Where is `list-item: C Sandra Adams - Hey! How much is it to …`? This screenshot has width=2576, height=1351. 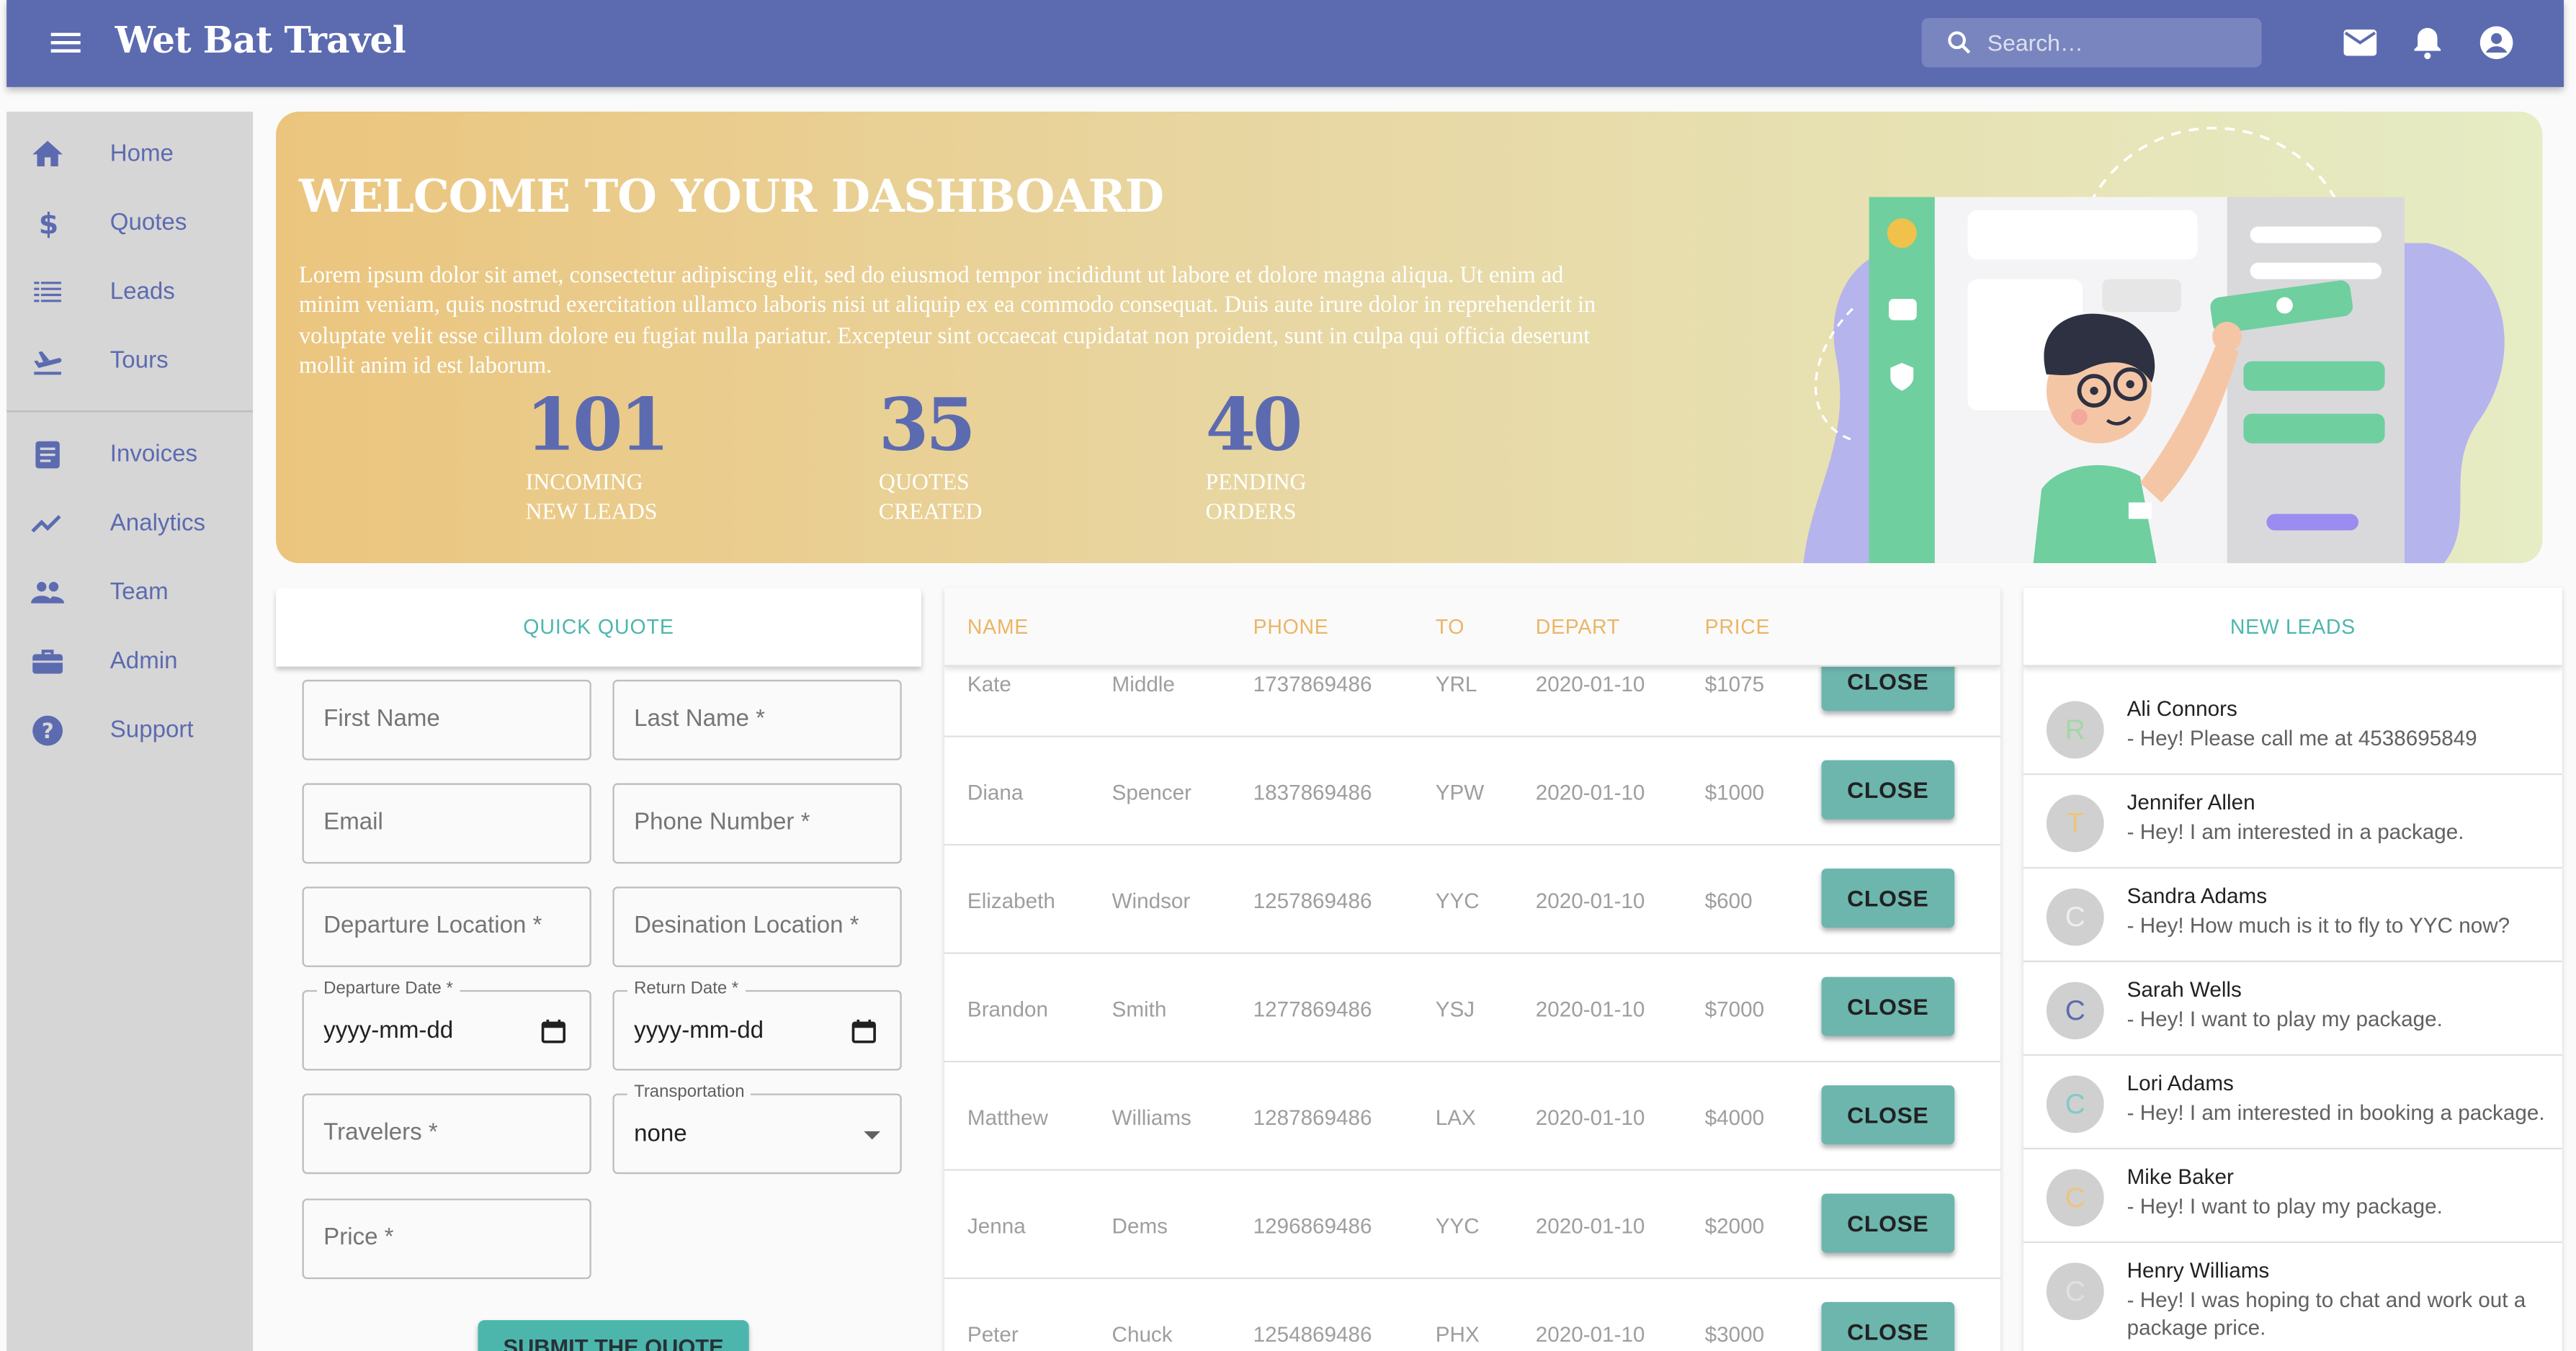 list-item: C Sandra Adams - Hey! How much is it to … is located at coordinates (2292, 916).